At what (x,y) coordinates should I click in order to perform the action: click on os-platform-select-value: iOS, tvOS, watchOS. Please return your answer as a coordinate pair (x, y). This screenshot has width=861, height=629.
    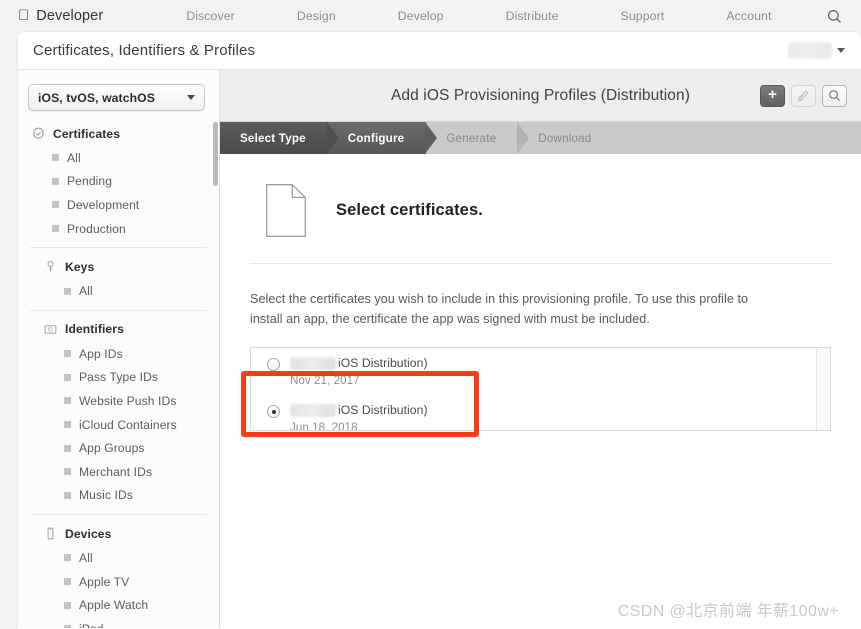
    Looking at the image, I should click on (96, 97).